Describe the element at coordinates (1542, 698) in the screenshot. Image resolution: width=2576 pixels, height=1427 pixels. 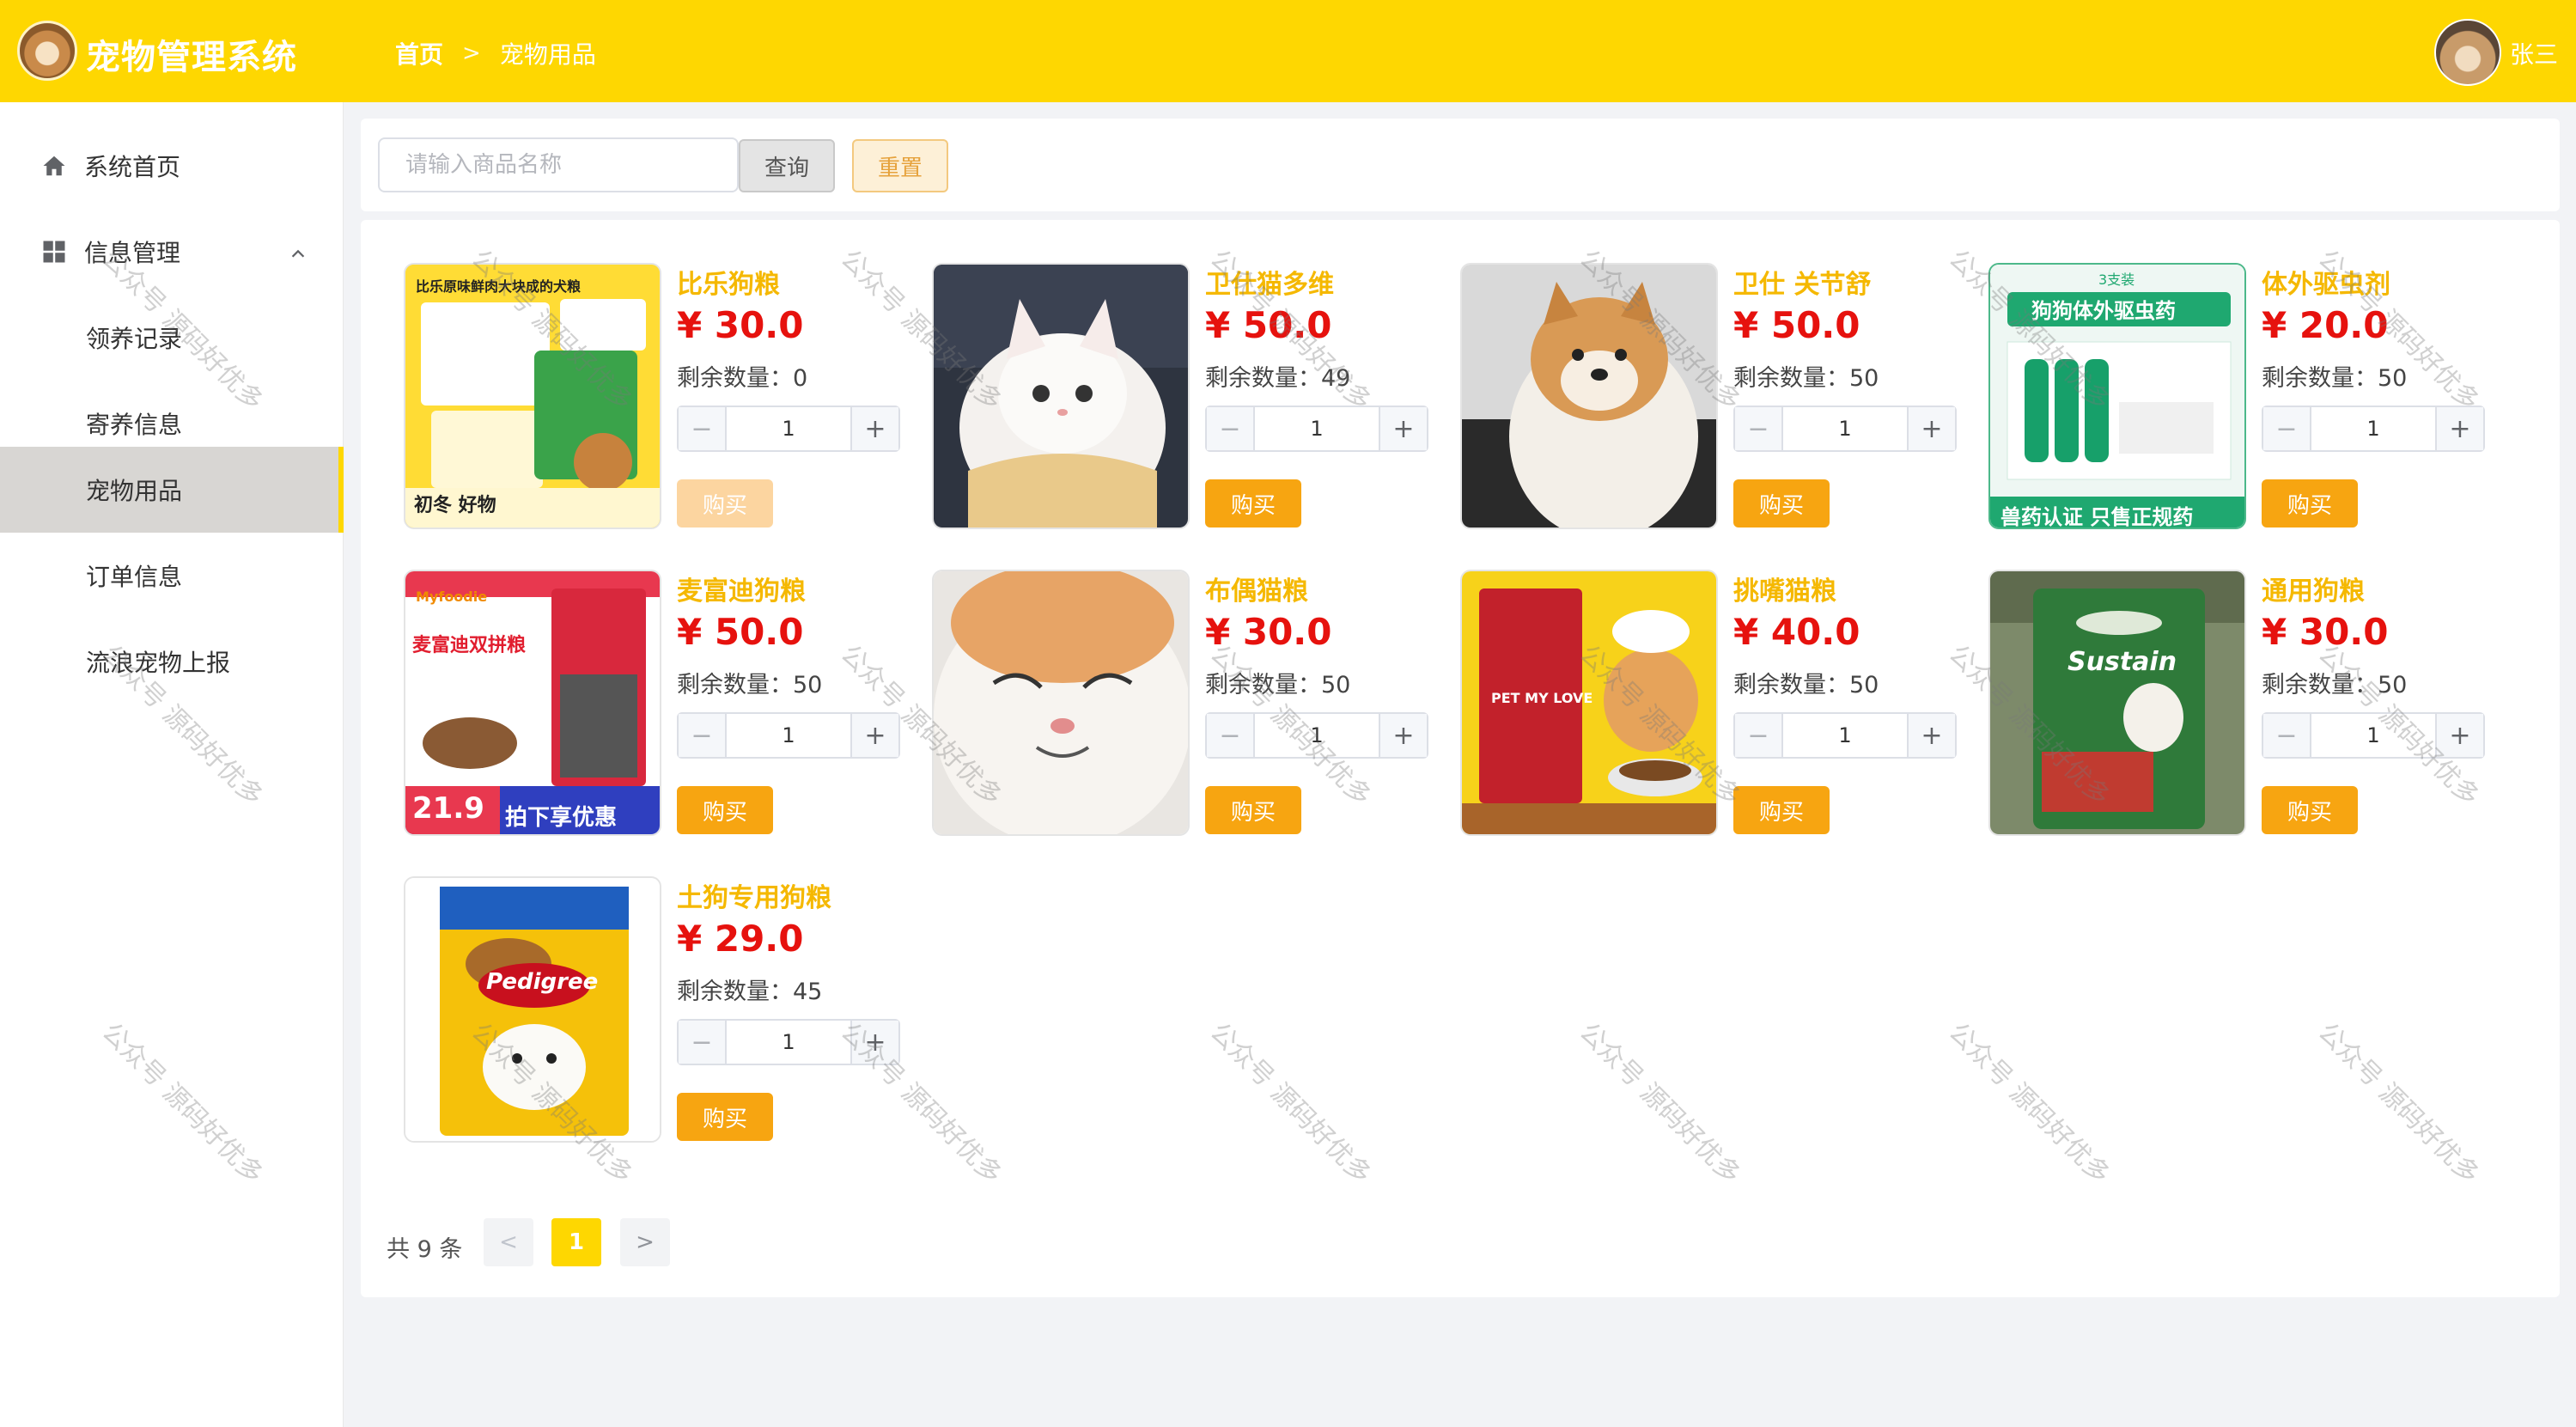
I see `image-caption: PET MY LOVE` at that location.